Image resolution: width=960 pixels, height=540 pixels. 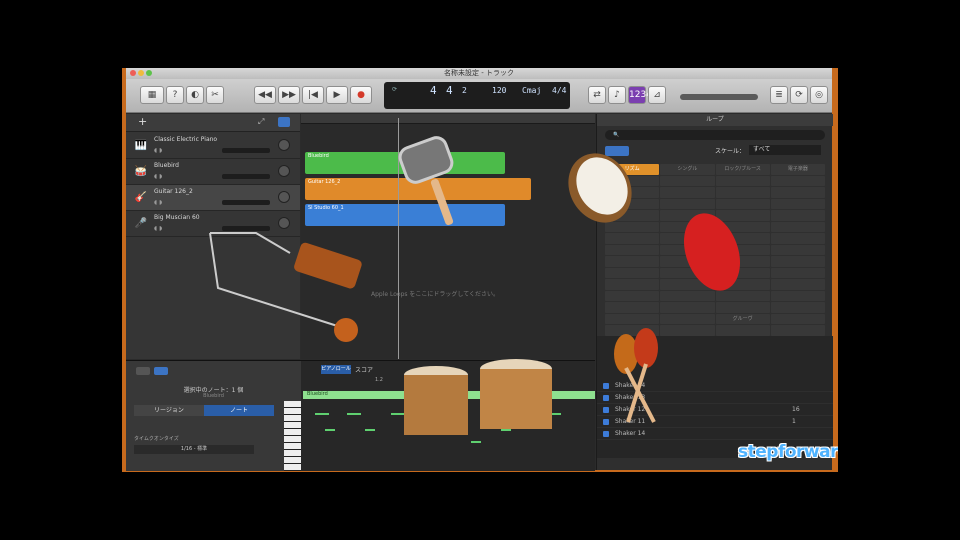 I want to click on egg-shaker-icon, so click(x=712, y=252).